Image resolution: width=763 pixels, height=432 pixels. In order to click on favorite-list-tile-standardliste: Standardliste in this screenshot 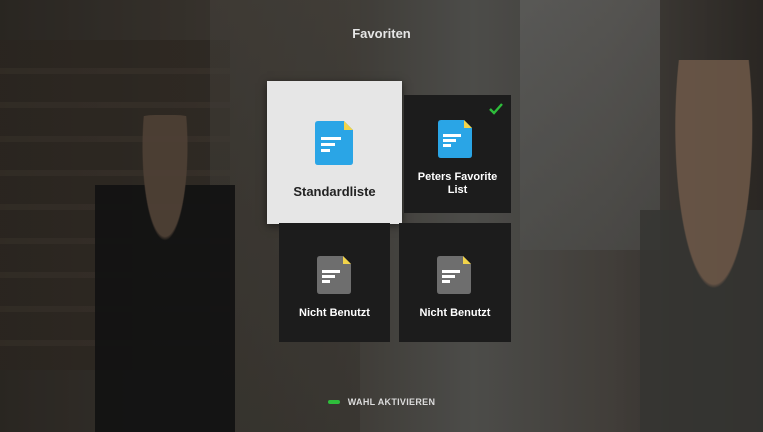, I will do `click(334, 152)`.